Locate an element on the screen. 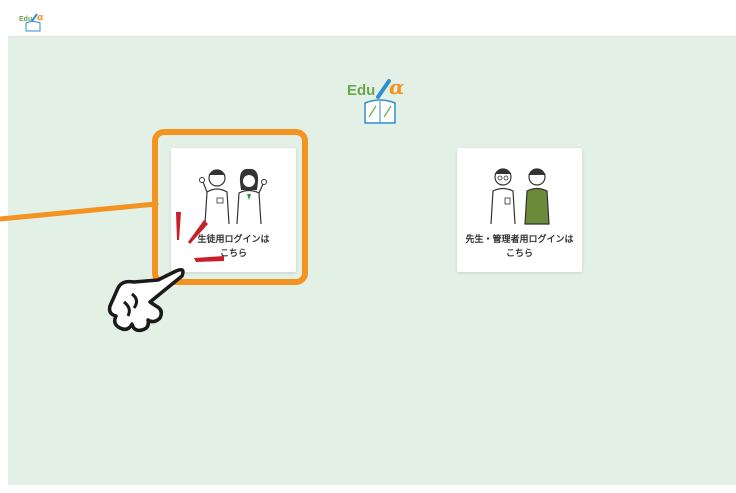  top-header-bar: Edu α is located at coordinates (372, 22).